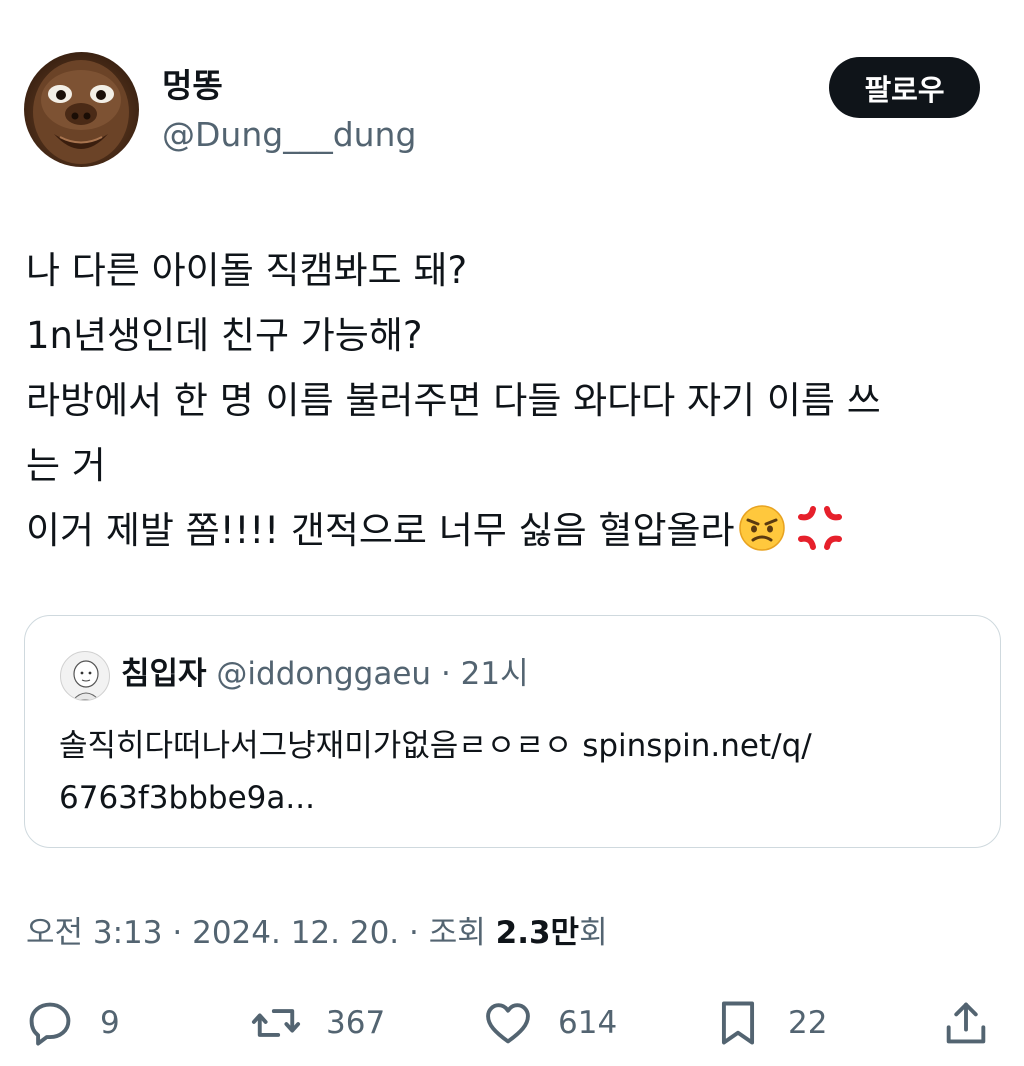 The height and width of the screenshot is (1066, 1024). I want to click on views-suffix: 회, so click(593, 933).